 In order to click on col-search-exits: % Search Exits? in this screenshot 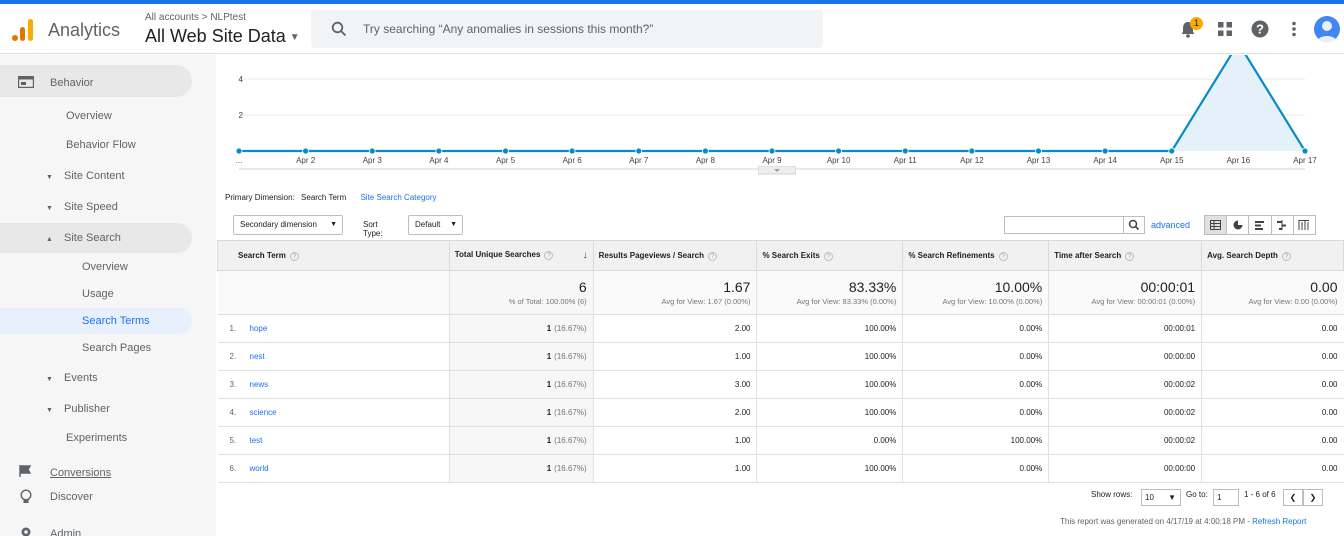, I will do `click(830, 255)`.